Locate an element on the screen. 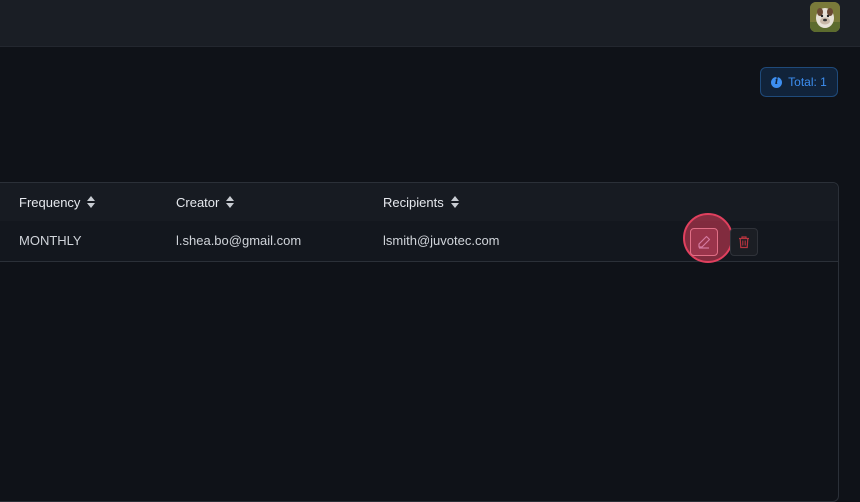 The height and width of the screenshot is (502, 860). column-header-recipients: Recipients is located at coordinates (421, 202).